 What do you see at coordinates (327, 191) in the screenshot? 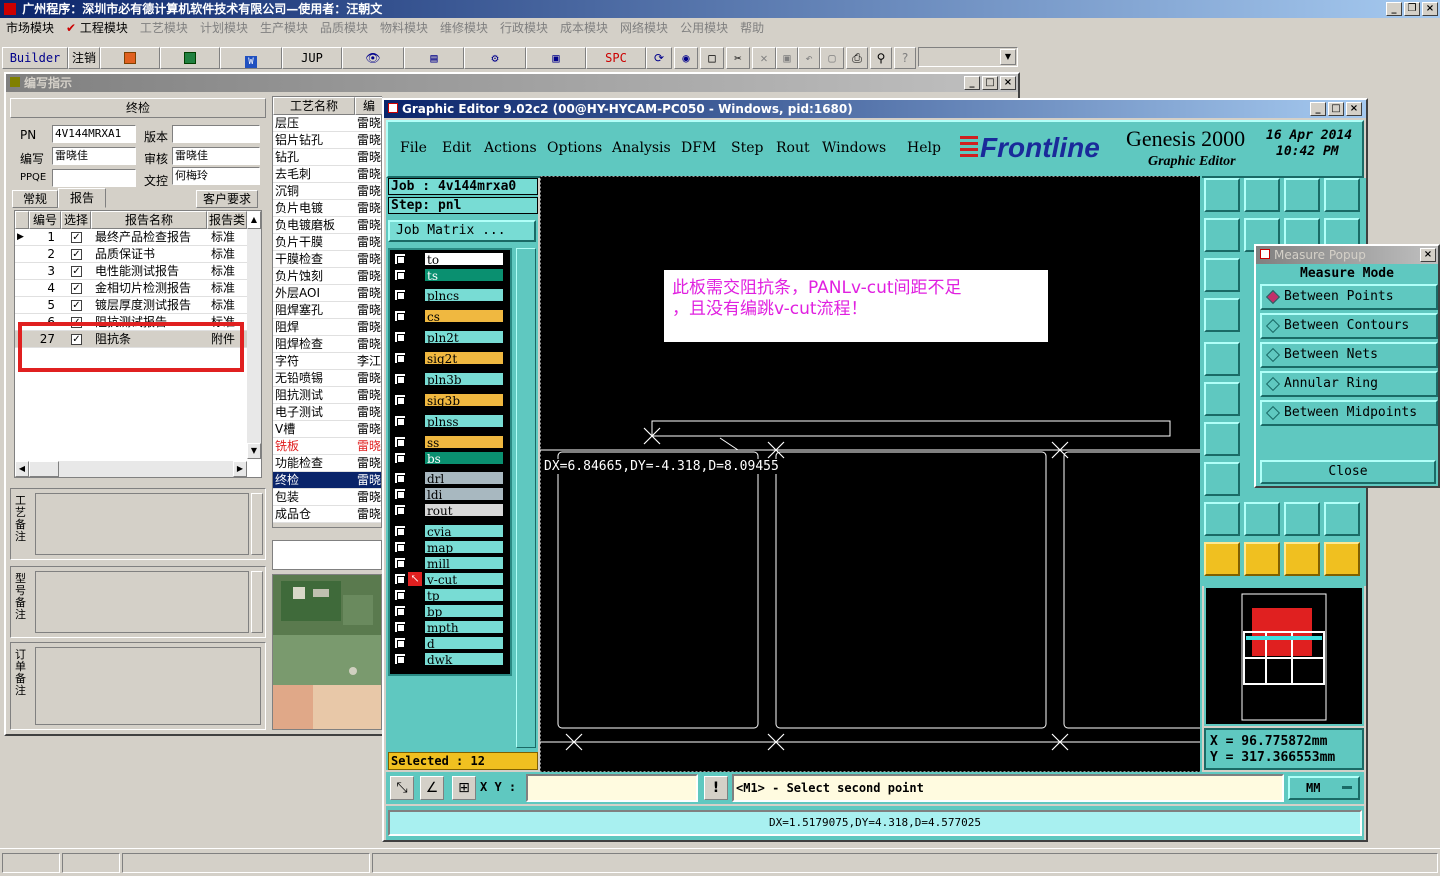
I see `process-row: 沉铜 雷晓` at bounding box center [327, 191].